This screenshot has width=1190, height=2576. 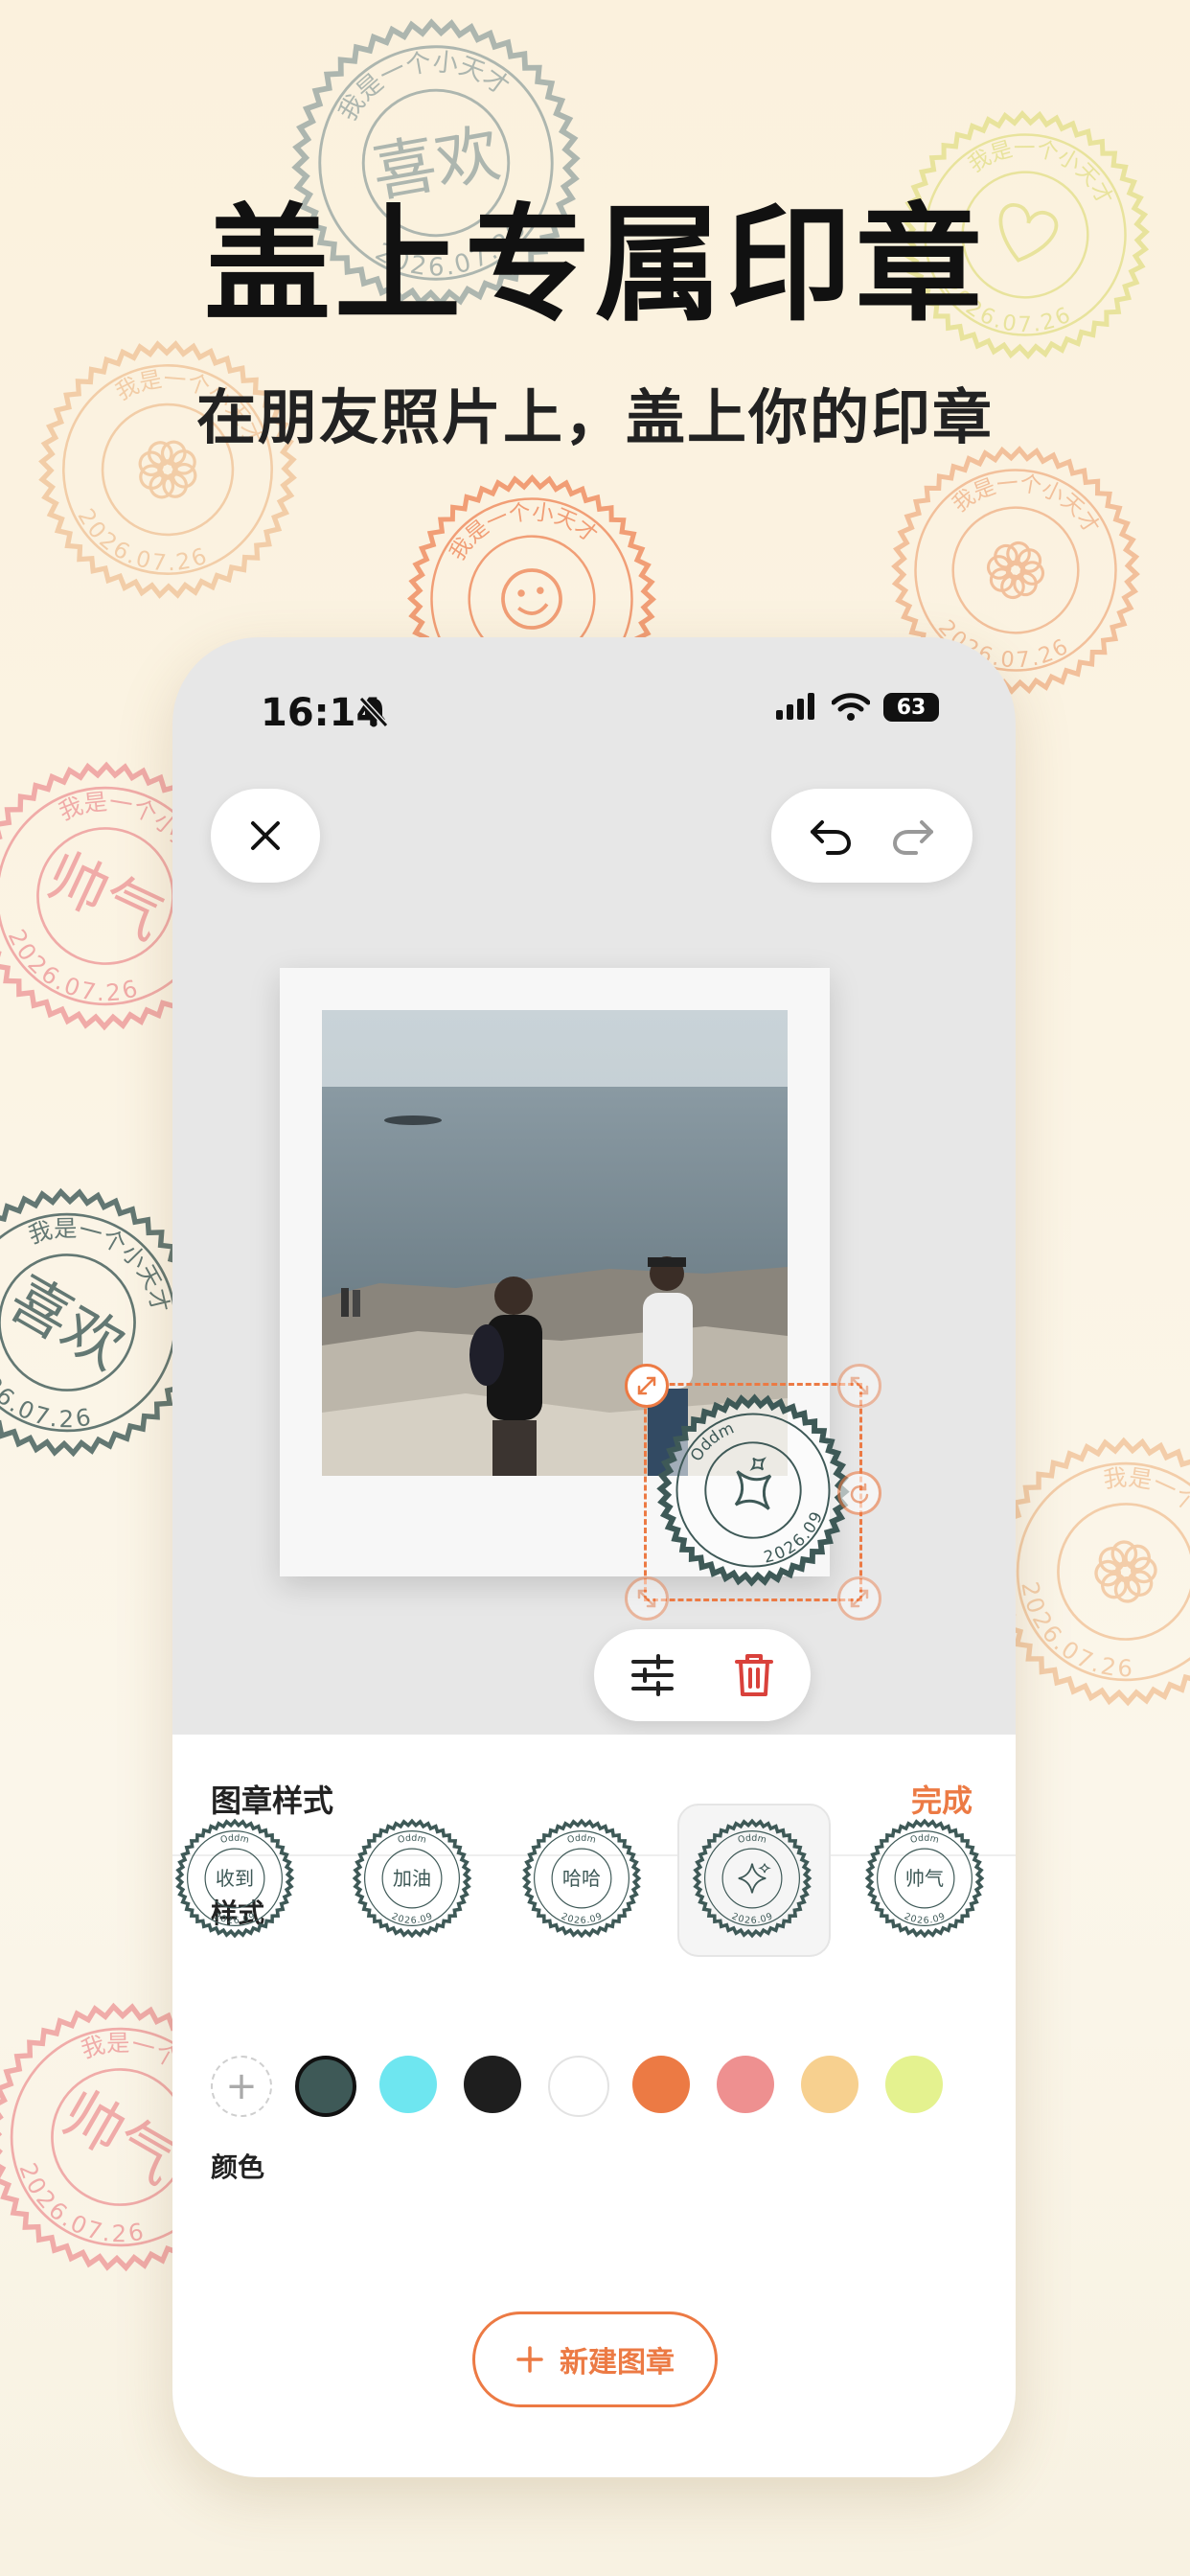 I want to click on wifi-icon, so click(x=851, y=707).